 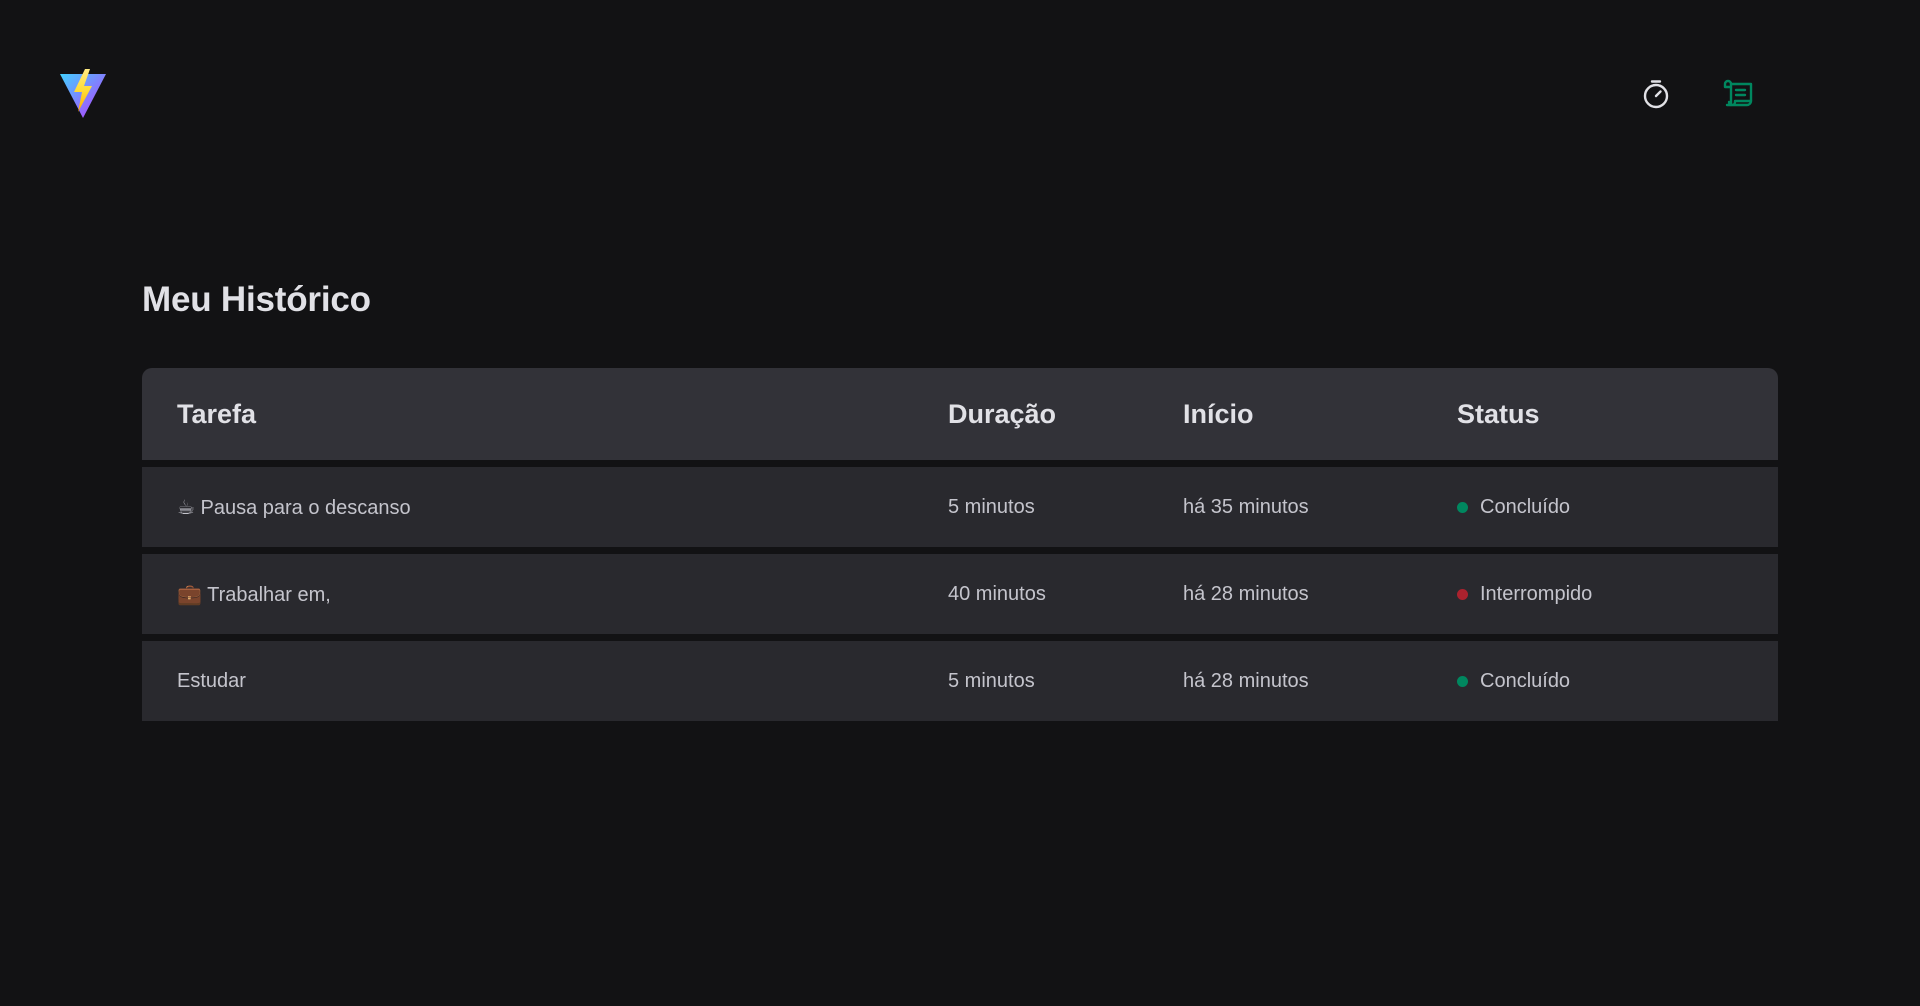 I want to click on task-cell: 💼 Trabalhar em,, so click(x=254, y=594).